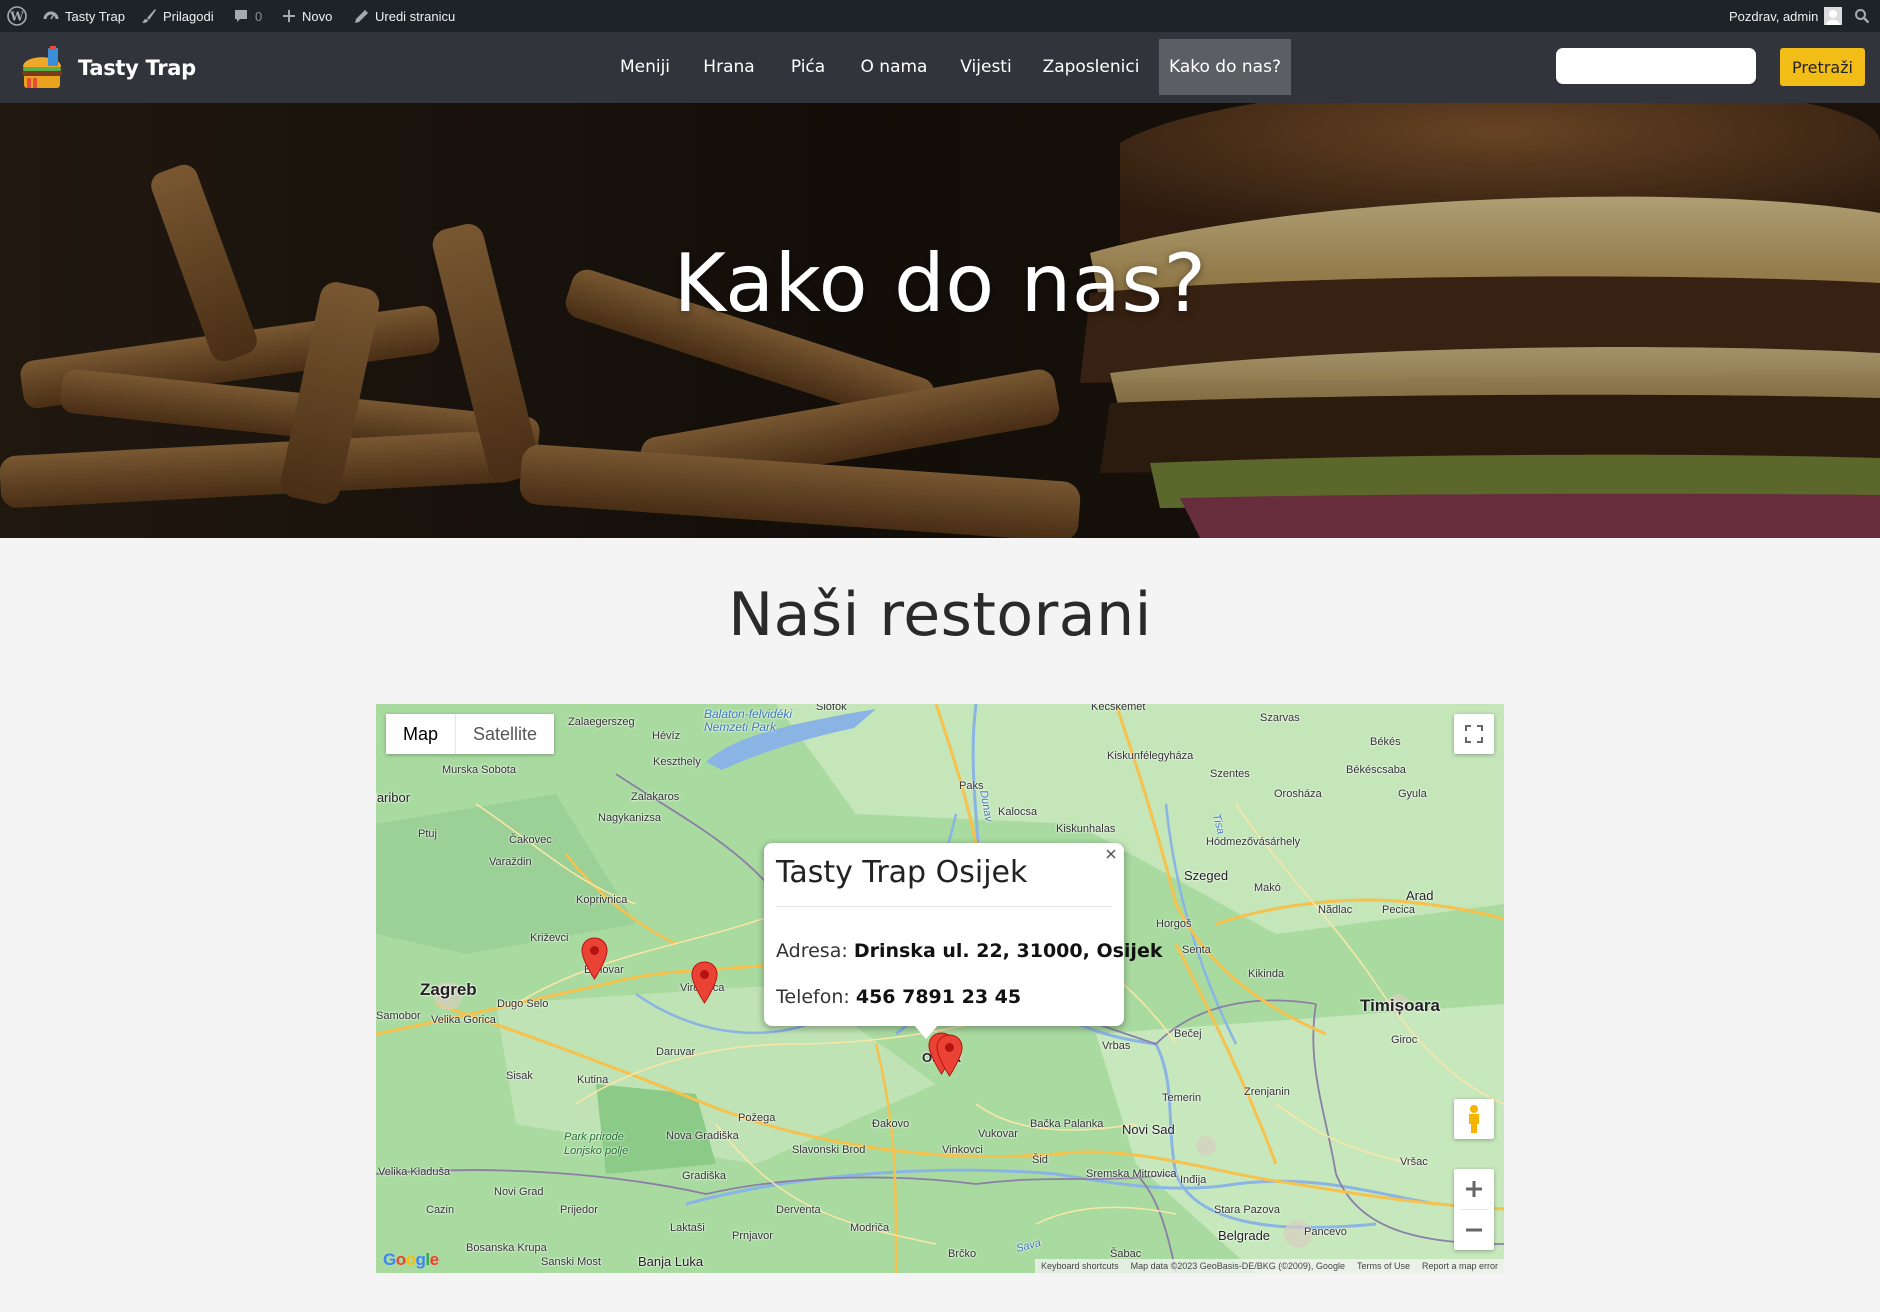  What do you see at coordinates (926, 1032) in the screenshot?
I see `map-info-window-tail` at bounding box center [926, 1032].